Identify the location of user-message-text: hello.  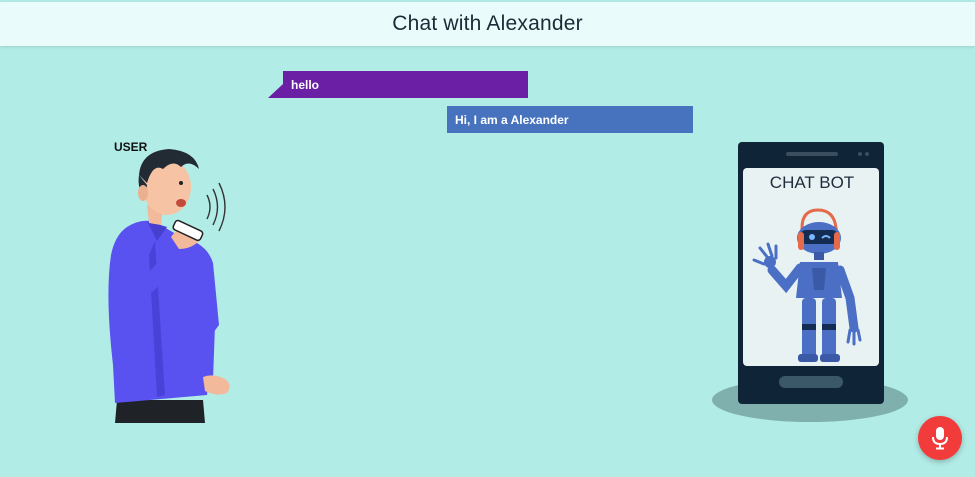
(305, 84).